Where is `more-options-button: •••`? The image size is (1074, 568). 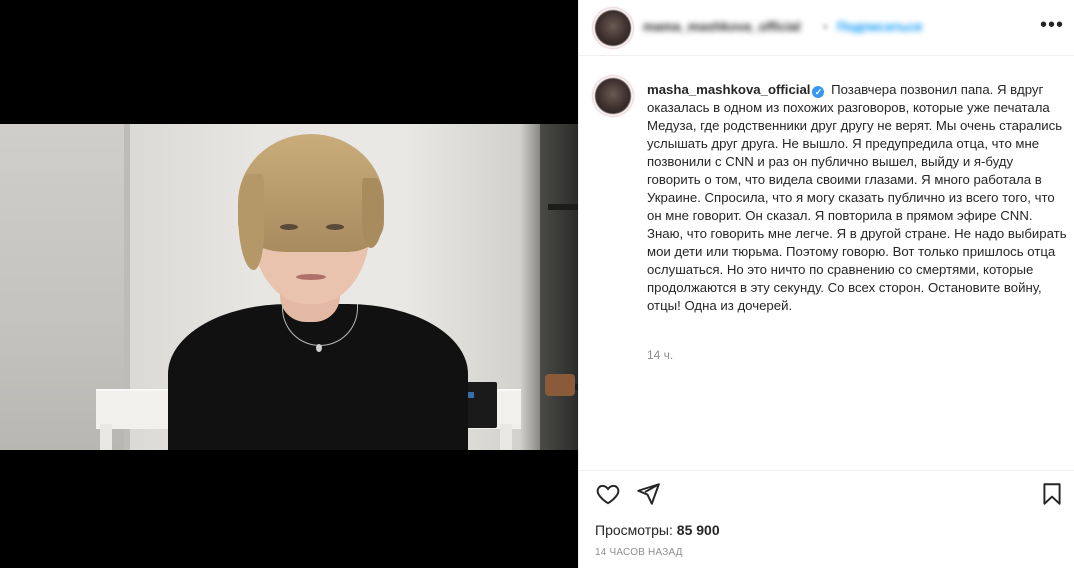 more-options-button: ••• is located at coordinates (1052, 27).